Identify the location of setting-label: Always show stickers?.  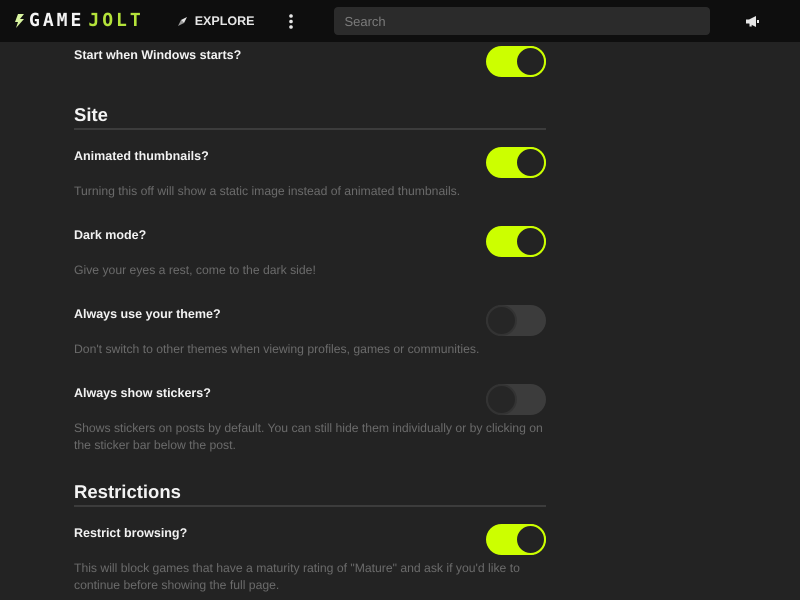
(142, 393).